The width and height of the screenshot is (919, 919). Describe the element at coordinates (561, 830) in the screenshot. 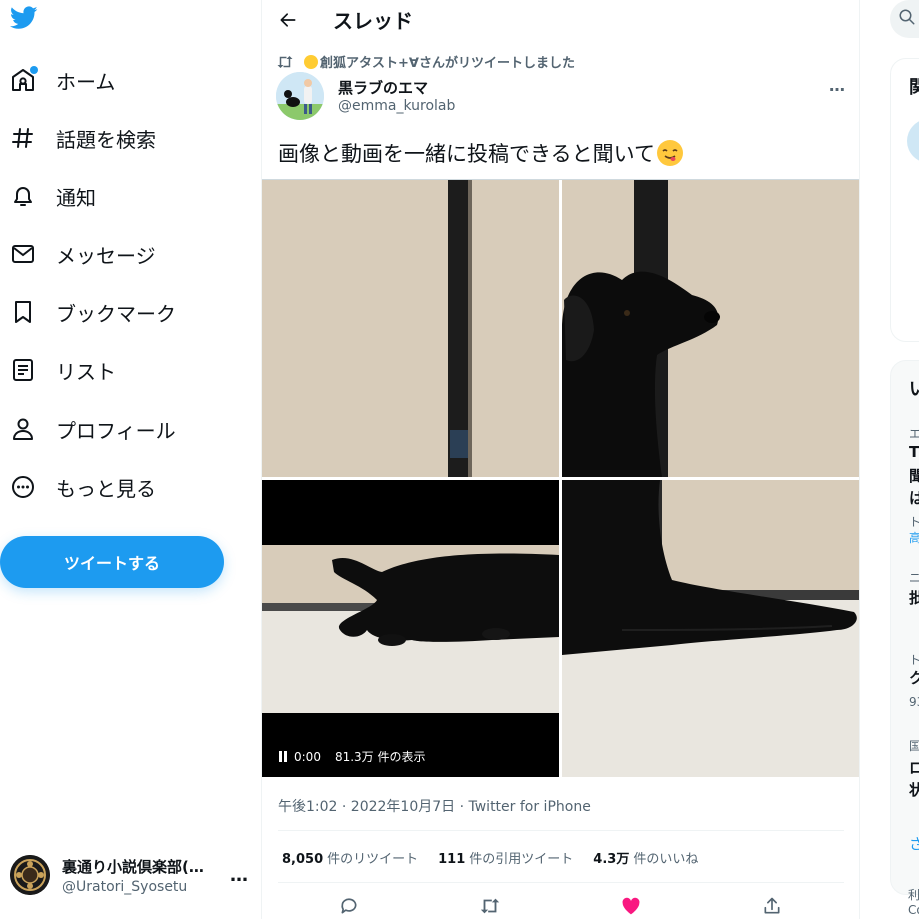

I see `divider` at that location.